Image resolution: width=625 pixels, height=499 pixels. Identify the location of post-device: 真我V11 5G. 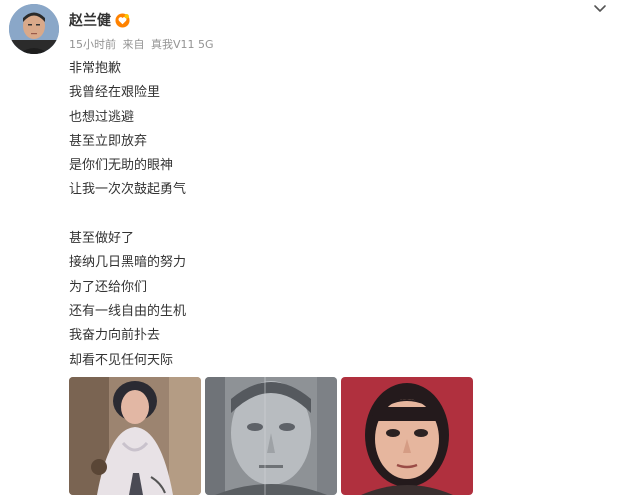
(182, 44).